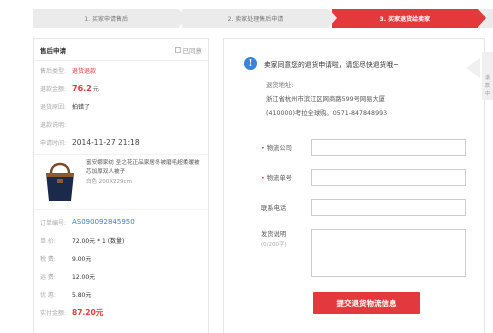  I want to click on description-label-text: 发货说明, so click(274, 234).